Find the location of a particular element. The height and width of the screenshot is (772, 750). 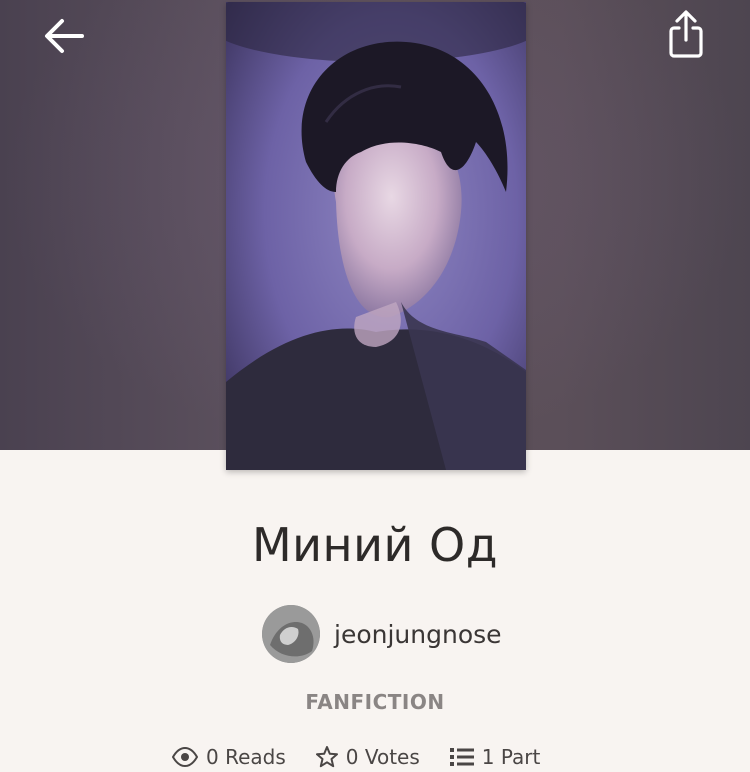

reads-stat: 0 Reads is located at coordinates (229, 757).